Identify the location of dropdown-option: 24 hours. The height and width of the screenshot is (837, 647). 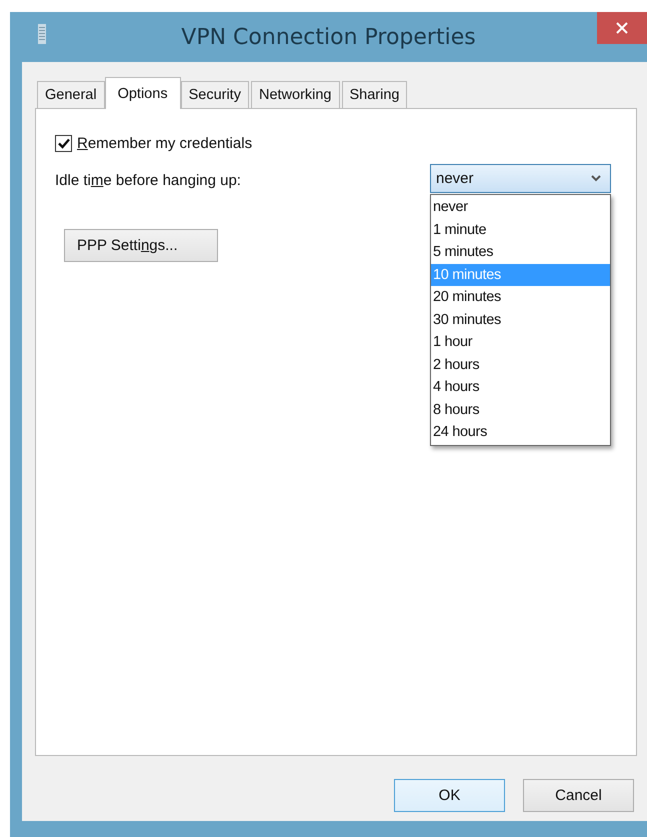
(520, 432).